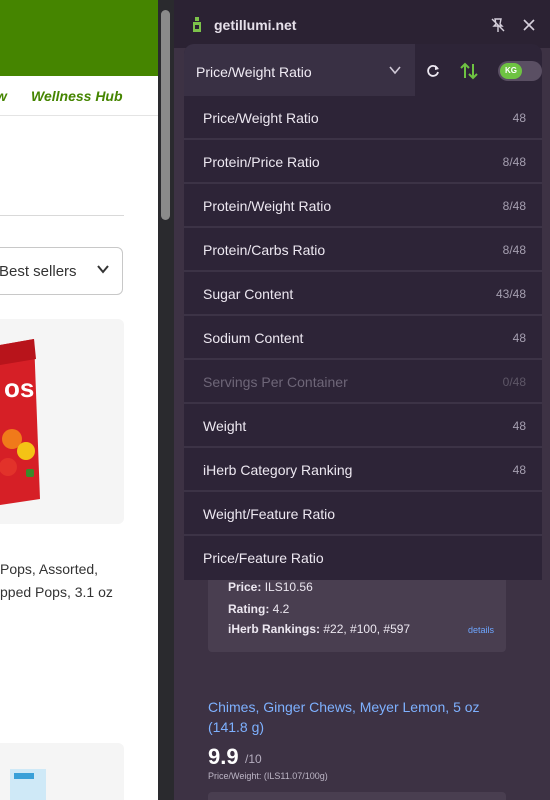  What do you see at coordinates (363, 206) in the screenshot?
I see `menu-item-protein-weight-ratio: Protein/Weight Ratio 8/48` at bounding box center [363, 206].